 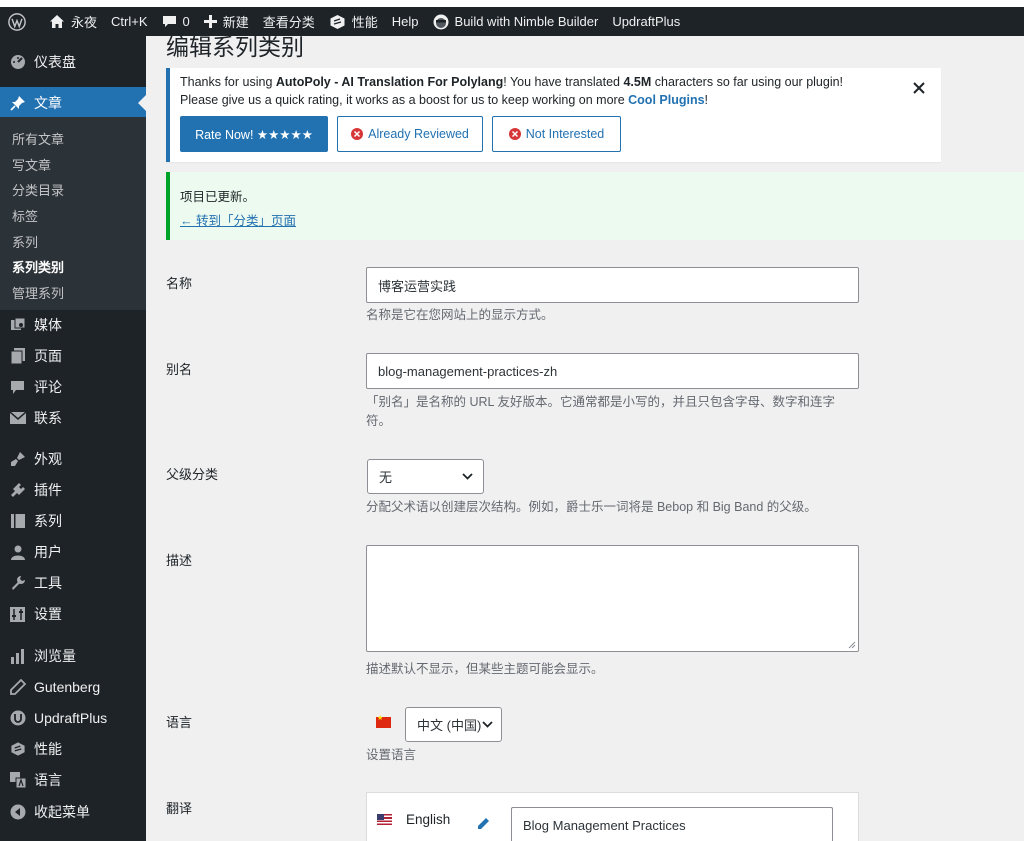 What do you see at coordinates (485, 669) in the screenshot?
I see `description-hint: 描述默认不显示，但某些主题可能会显示。` at bounding box center [485, 669].